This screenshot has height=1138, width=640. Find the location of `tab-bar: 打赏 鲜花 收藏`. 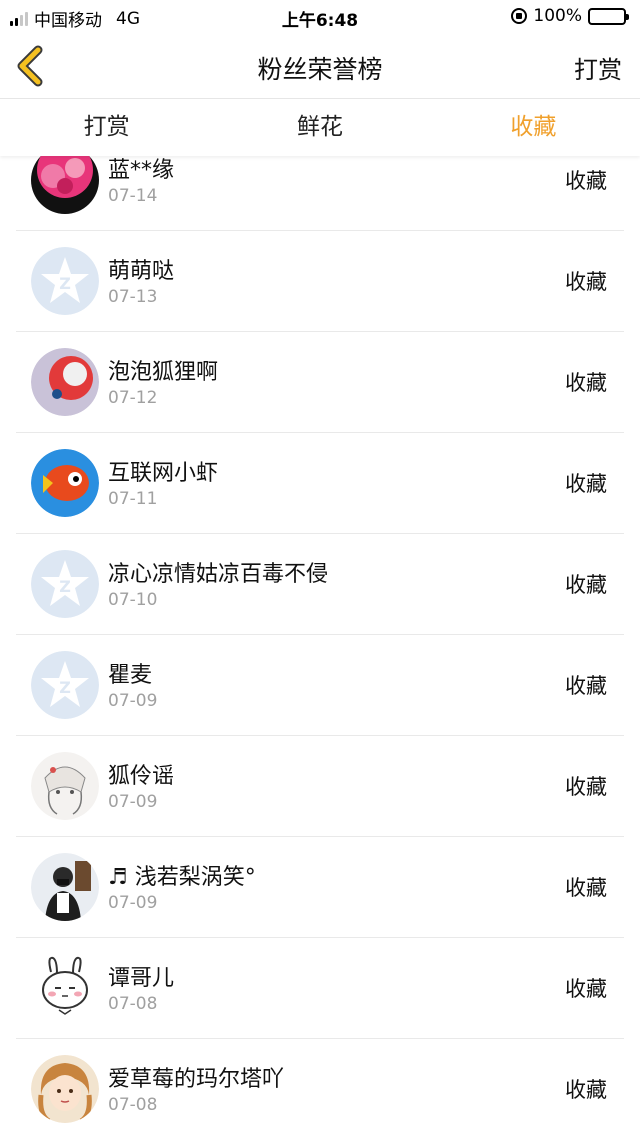

tab-bar: 打赏 鲜花 收藏 is located at coordinates (320, 127).